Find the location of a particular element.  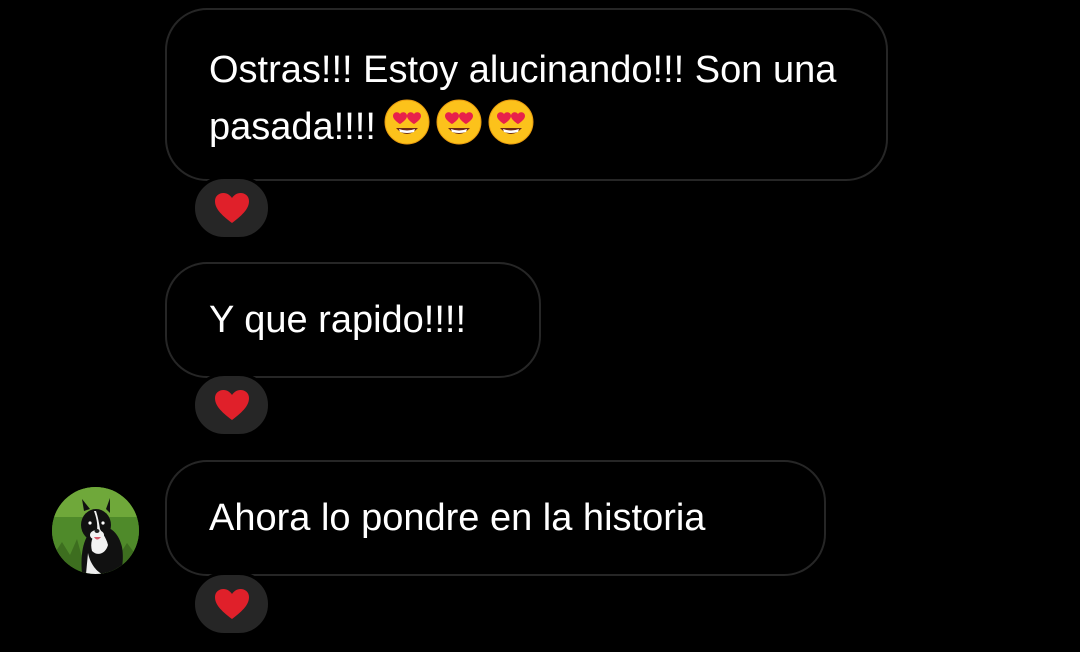

dog-avatar is located at coordinates (95, 530).